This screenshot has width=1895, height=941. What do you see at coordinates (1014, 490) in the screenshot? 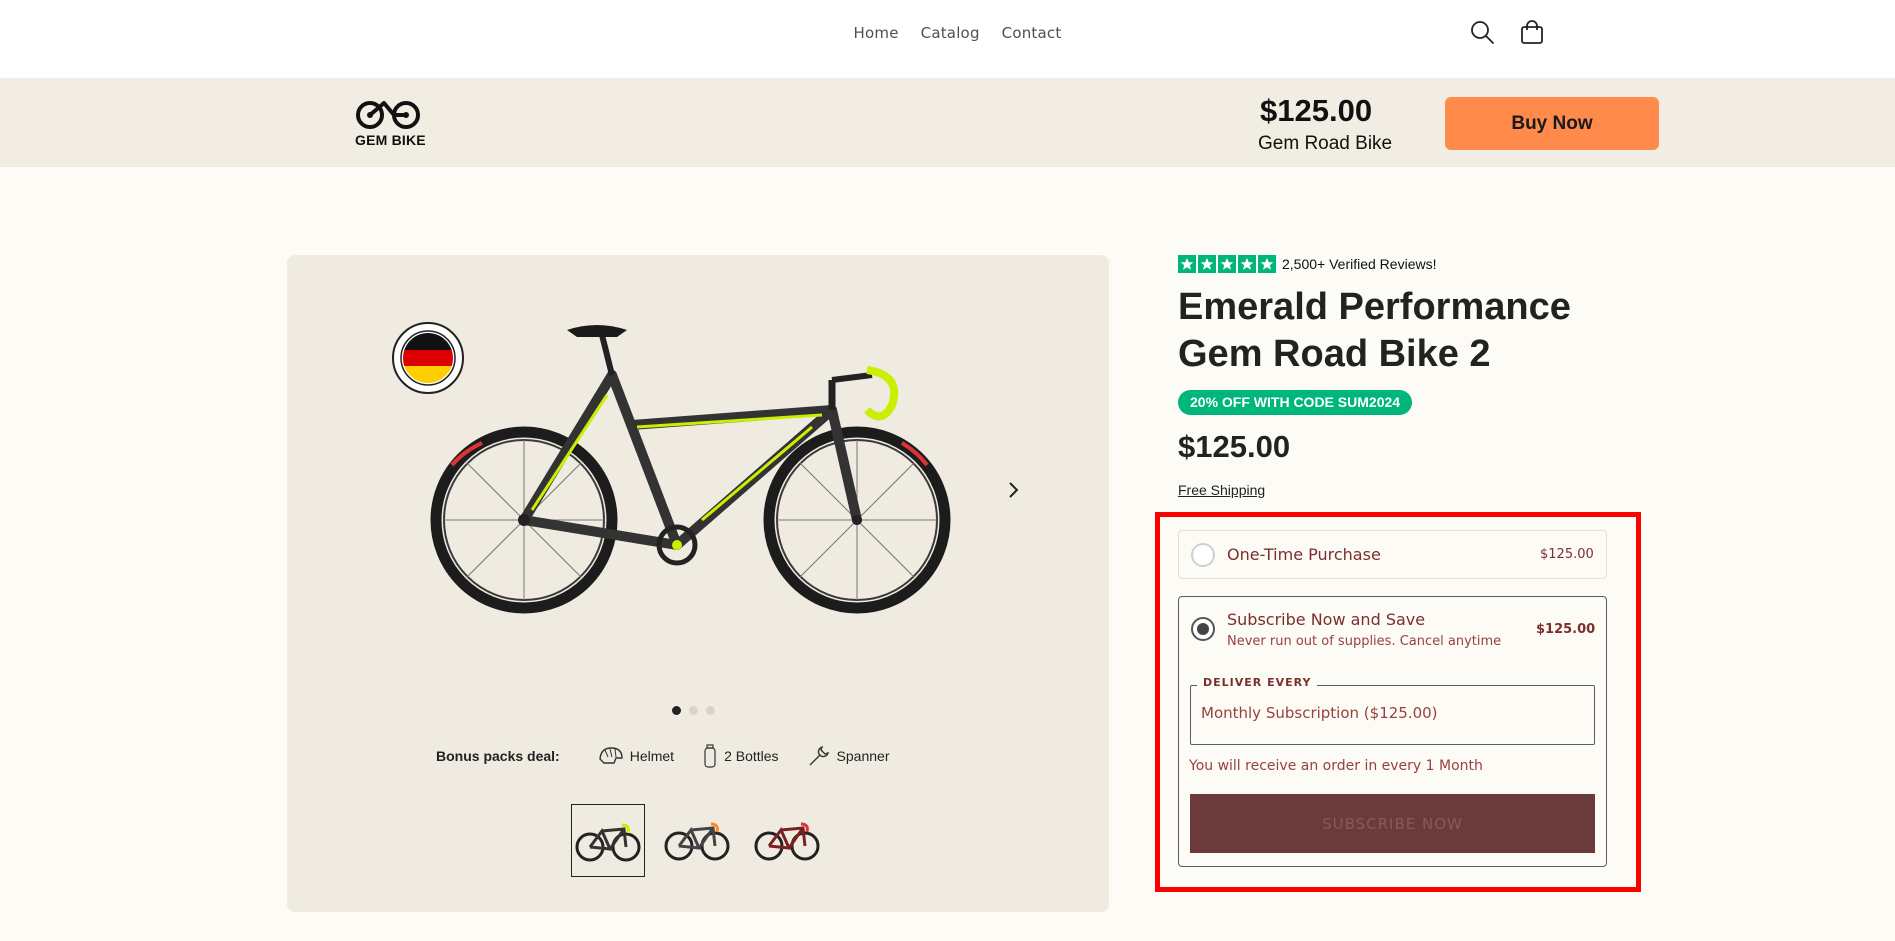
I see `chevron-right-icon` at bounding box center [1014, 490].